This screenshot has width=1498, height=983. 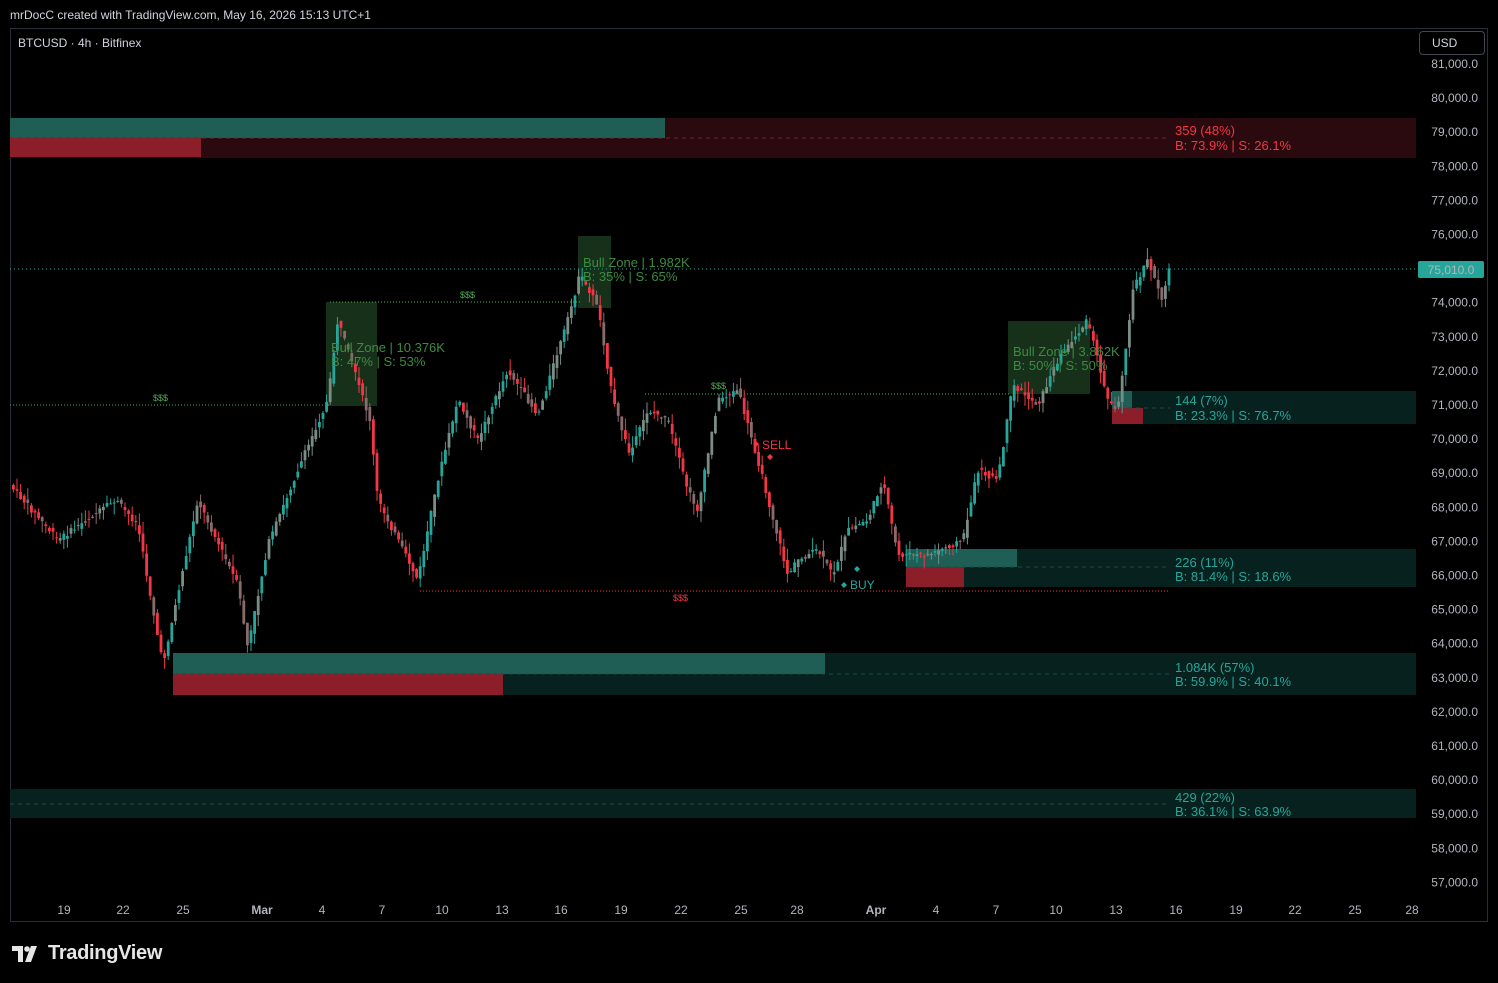 I want to click on profile-total-5: 429 (22%), so click(x=1205, y=797).